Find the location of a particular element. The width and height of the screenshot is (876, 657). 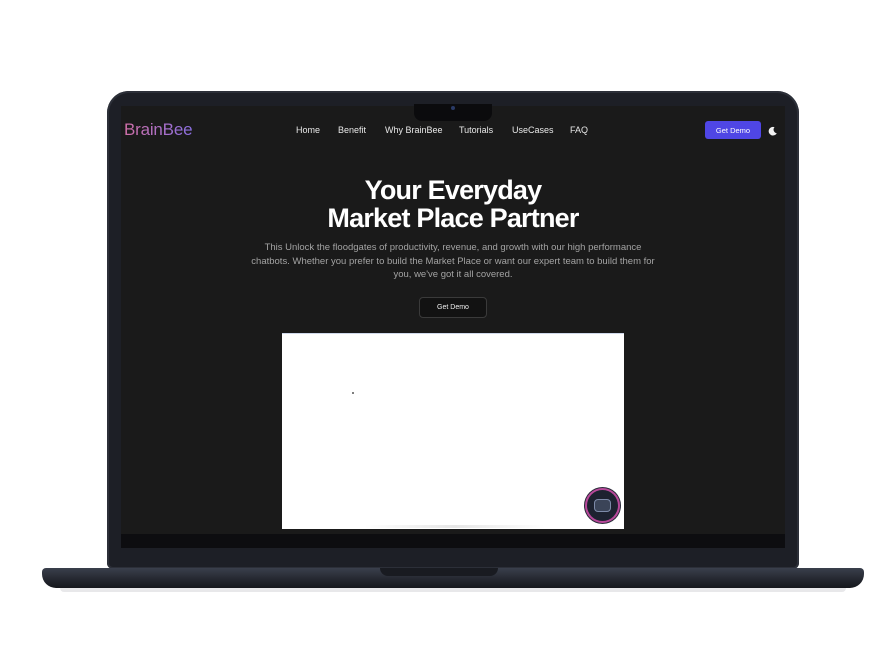

hero-title-line1: Your Everyday is located at coordinates (453, 190).